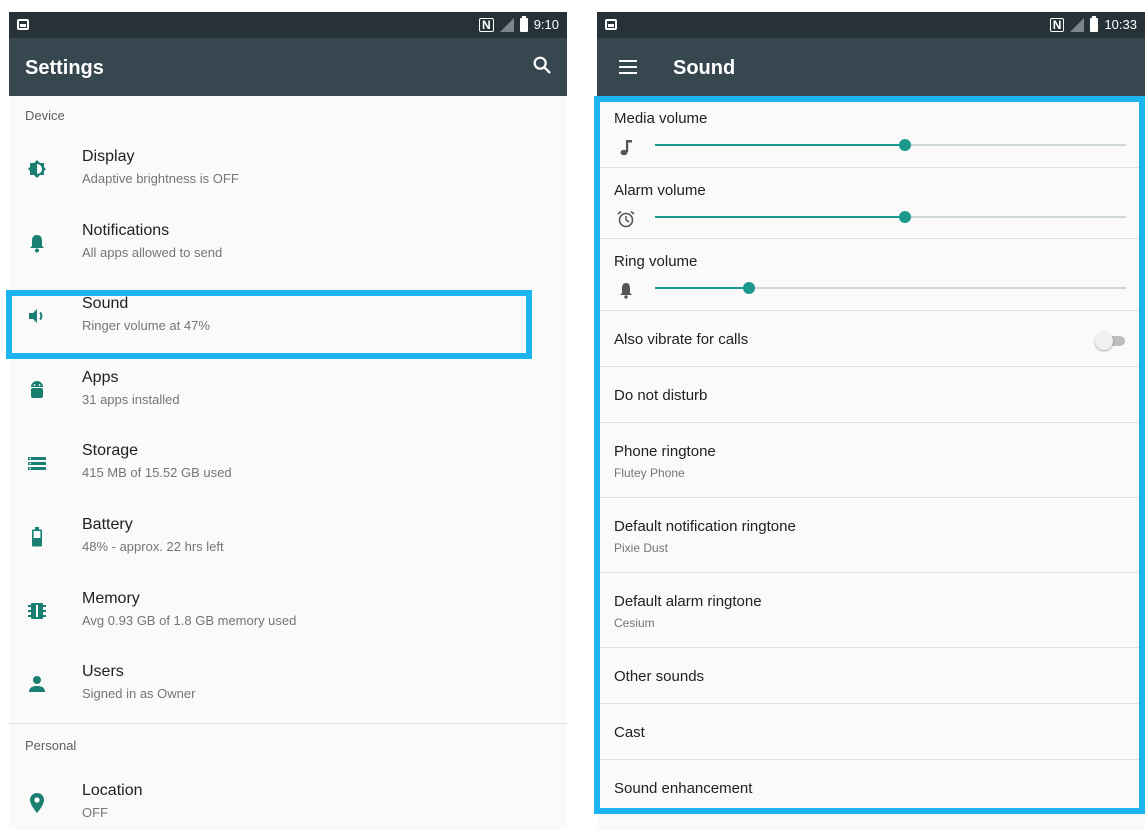  Describe the element at coordinates (641, 547) in the screenshot. I see `pref-value: Pixie Dust` at that location.